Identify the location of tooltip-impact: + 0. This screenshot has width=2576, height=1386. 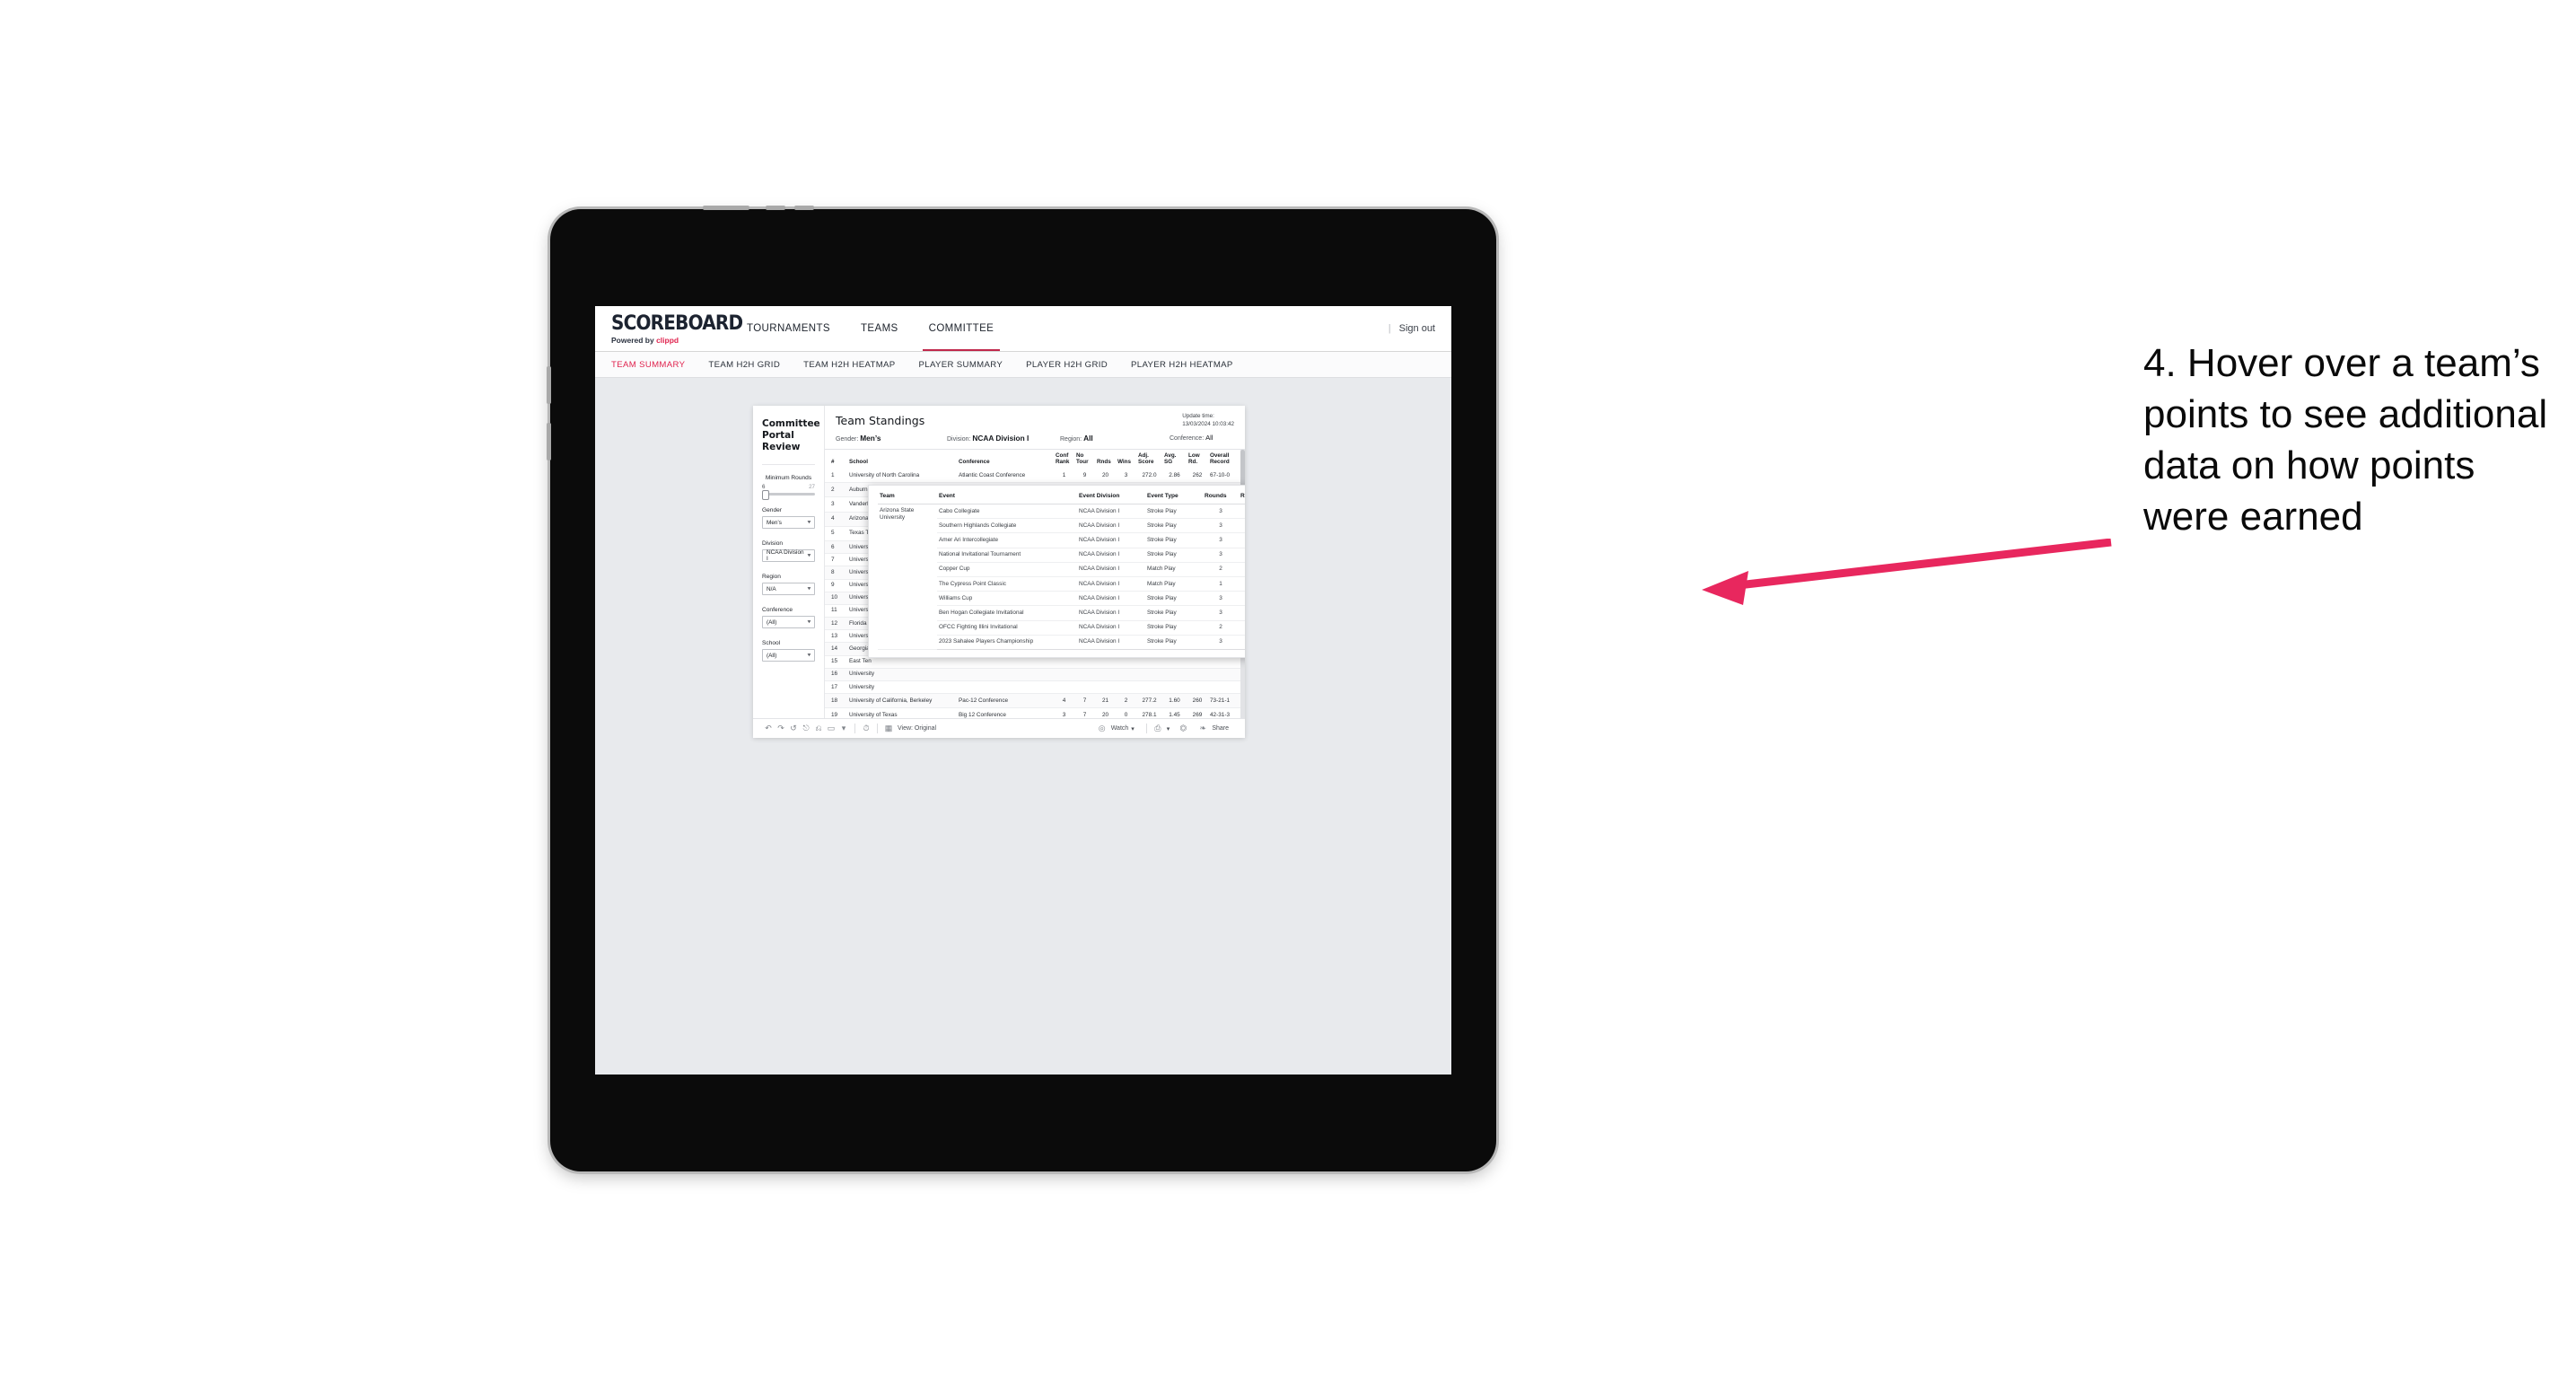
(1242, 628).